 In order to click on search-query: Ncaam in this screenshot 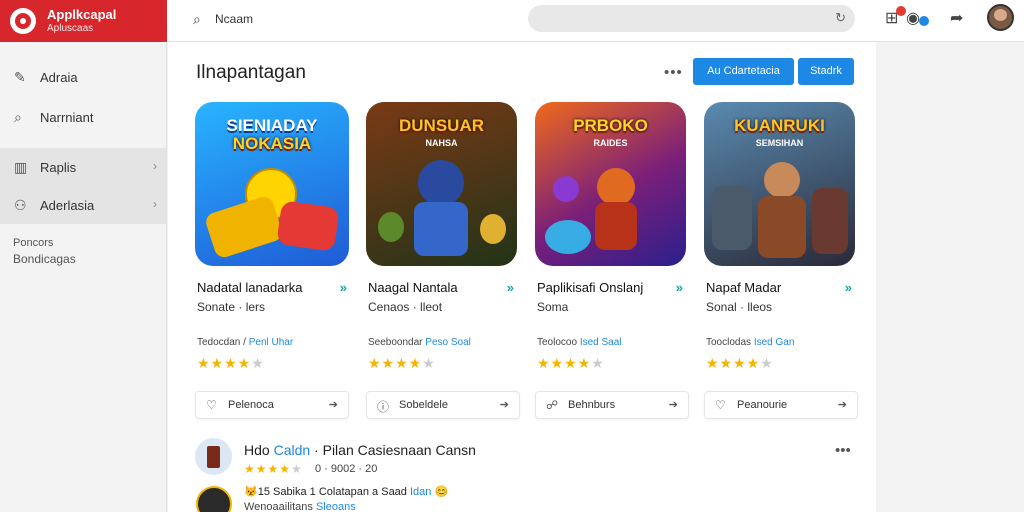, I will do `click(234, 19)`.